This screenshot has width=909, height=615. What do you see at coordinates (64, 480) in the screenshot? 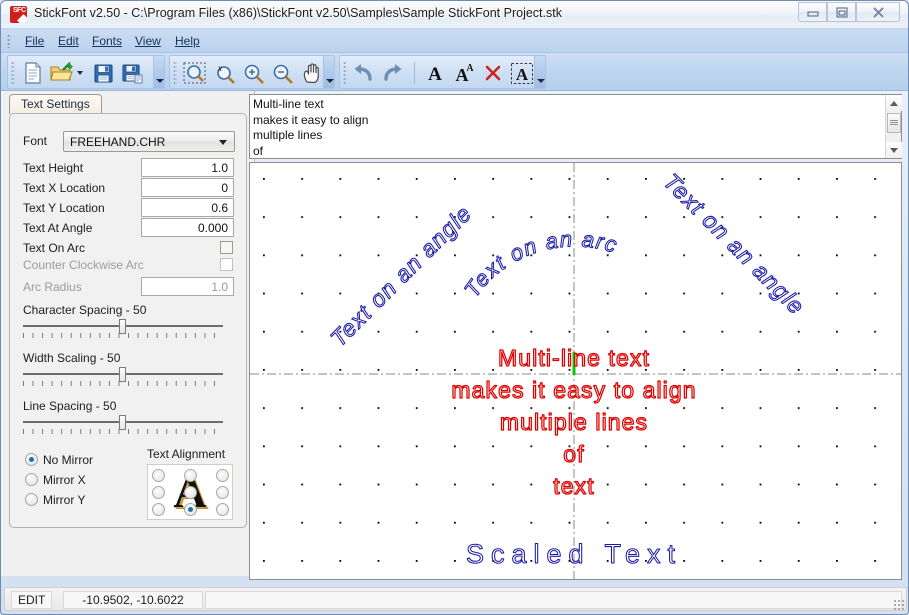
I see `mirror-x-label: Mirror X` at bounding box center [64, 480].